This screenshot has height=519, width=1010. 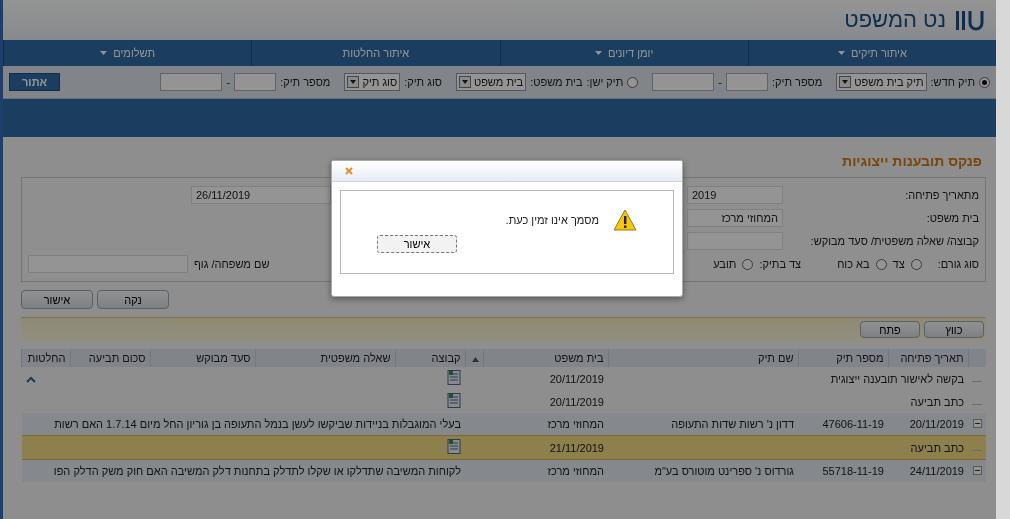 I want to click on to-date-field: 26/11/2019, so click(x=261, y=195).